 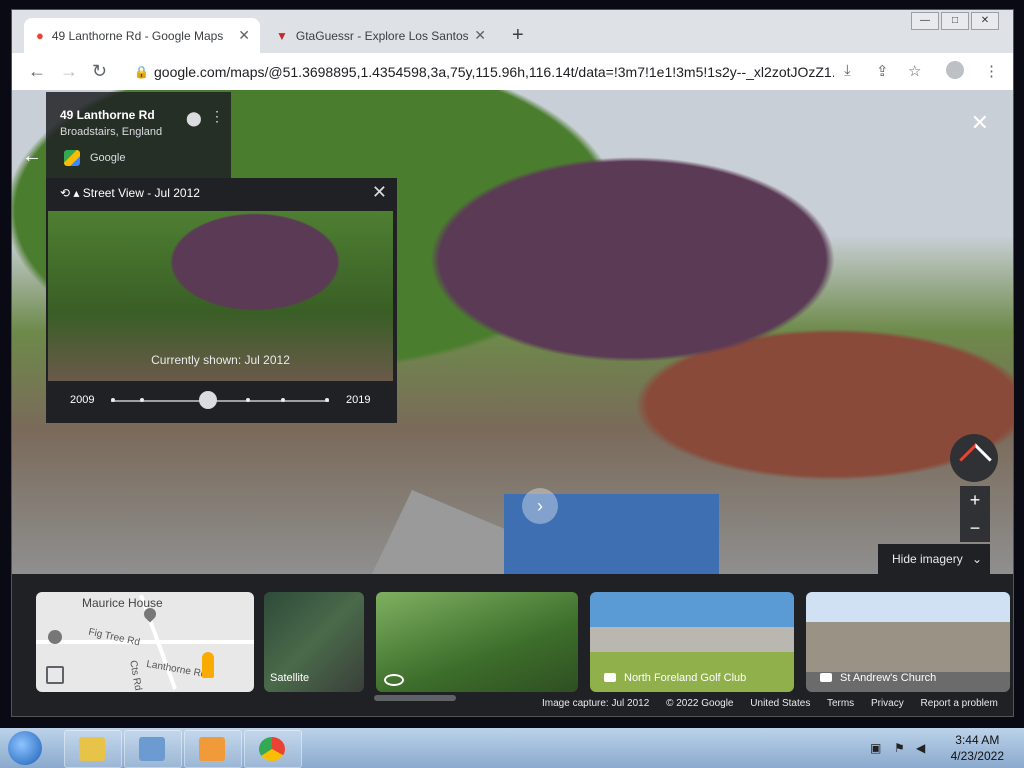 I want to click on tab-gtaguessr: ▼ GtaGuessr - Explore Los Santos w ✕, so click(x=382, y=35).